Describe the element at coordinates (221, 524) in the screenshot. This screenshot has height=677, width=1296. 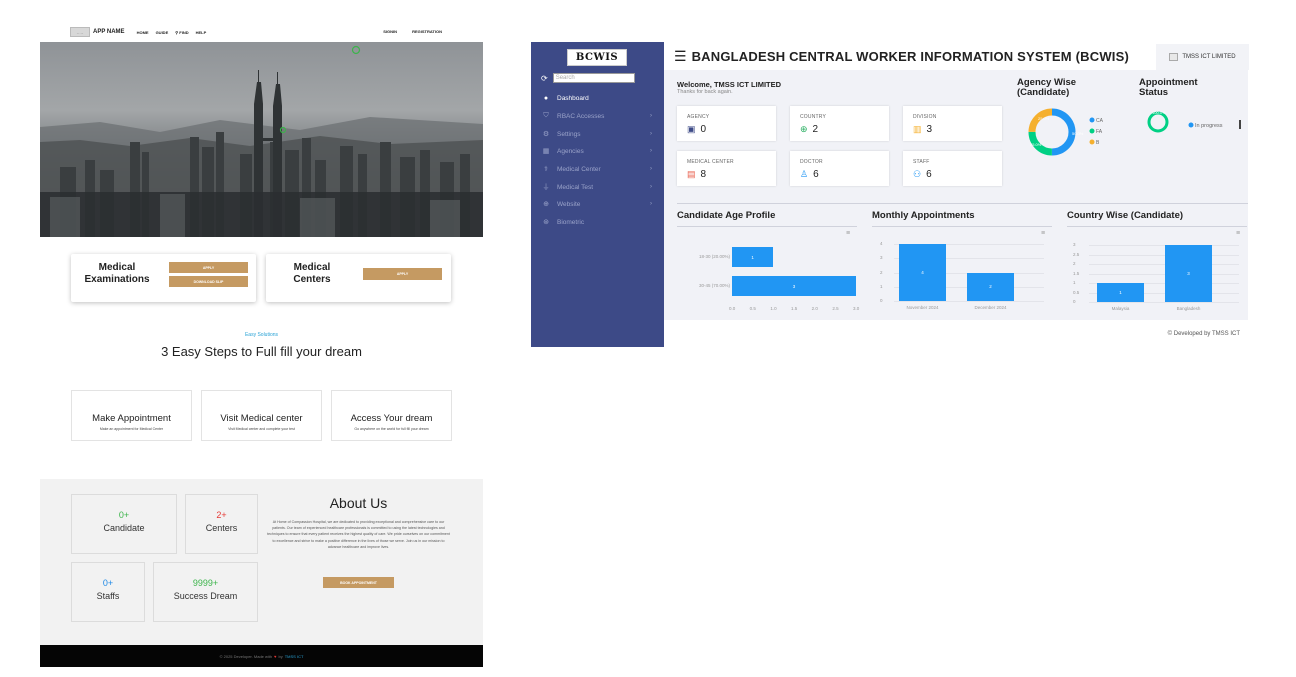
I see `stat-centers: 2+ Centers` at that location.